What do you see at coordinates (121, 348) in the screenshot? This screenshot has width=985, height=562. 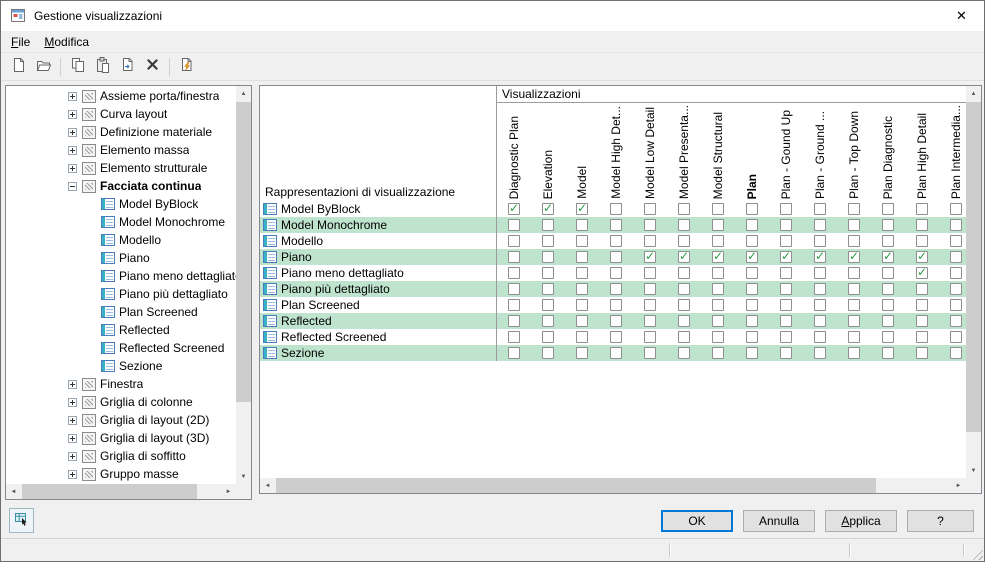 I see `tree-child-item: Reflected Screened` at bounding box center [121, 348].